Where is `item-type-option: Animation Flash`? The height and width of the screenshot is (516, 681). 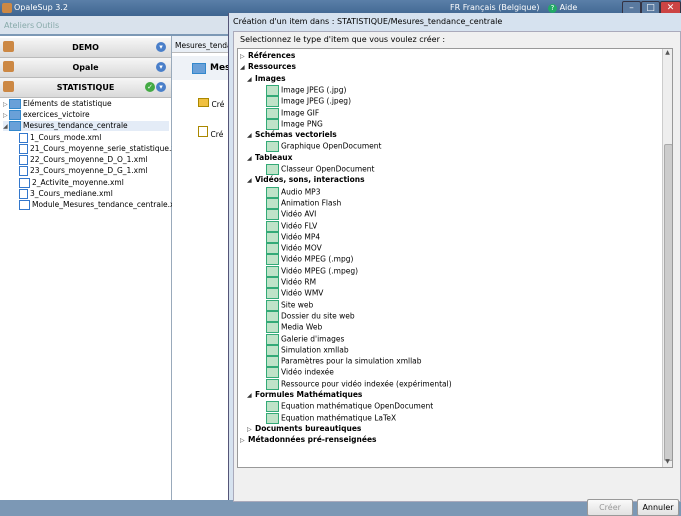 item-type-option: Animation Flash is located at coordinates (304, 203).